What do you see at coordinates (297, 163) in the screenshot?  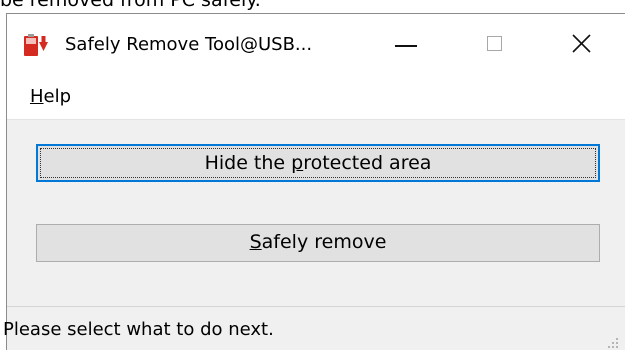 I see `hide-button-mnemonic: p` at bounding box center [297, 163].